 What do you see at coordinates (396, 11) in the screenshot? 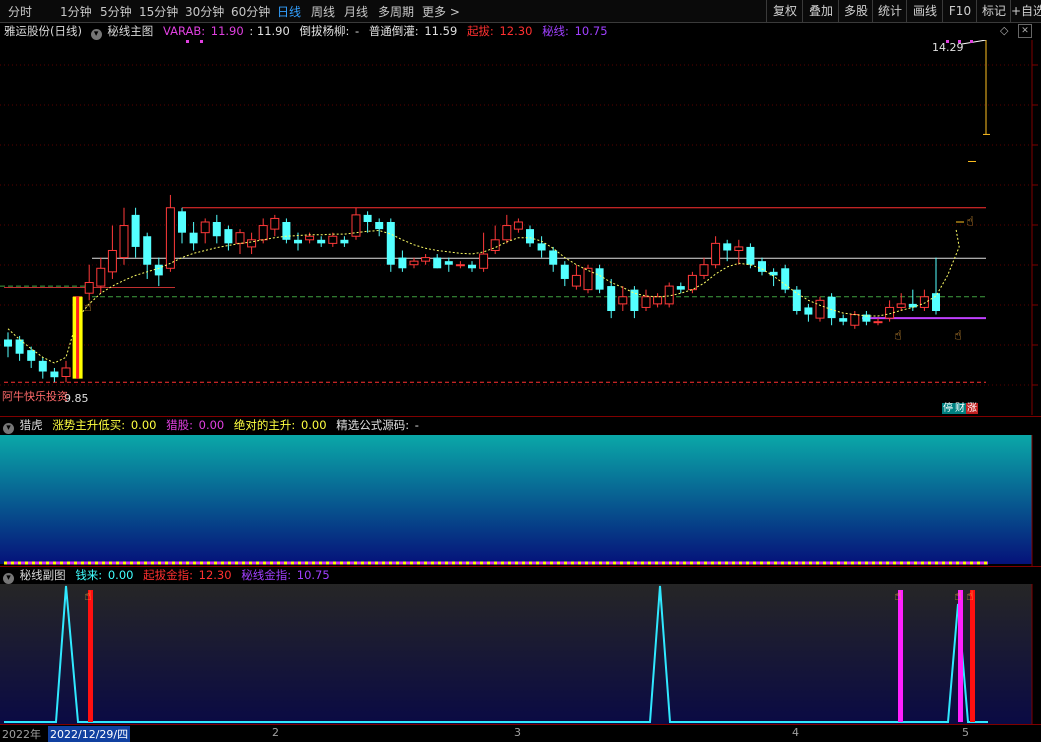
I see `tf-multi-period: 多周期` at bounding box center [396, 11].